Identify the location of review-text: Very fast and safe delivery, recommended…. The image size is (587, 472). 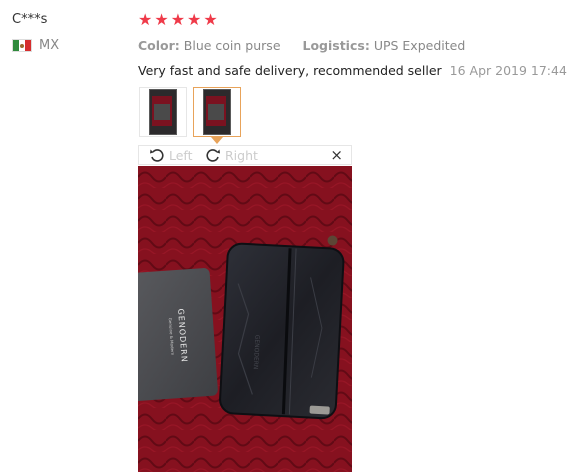
(290, 70).